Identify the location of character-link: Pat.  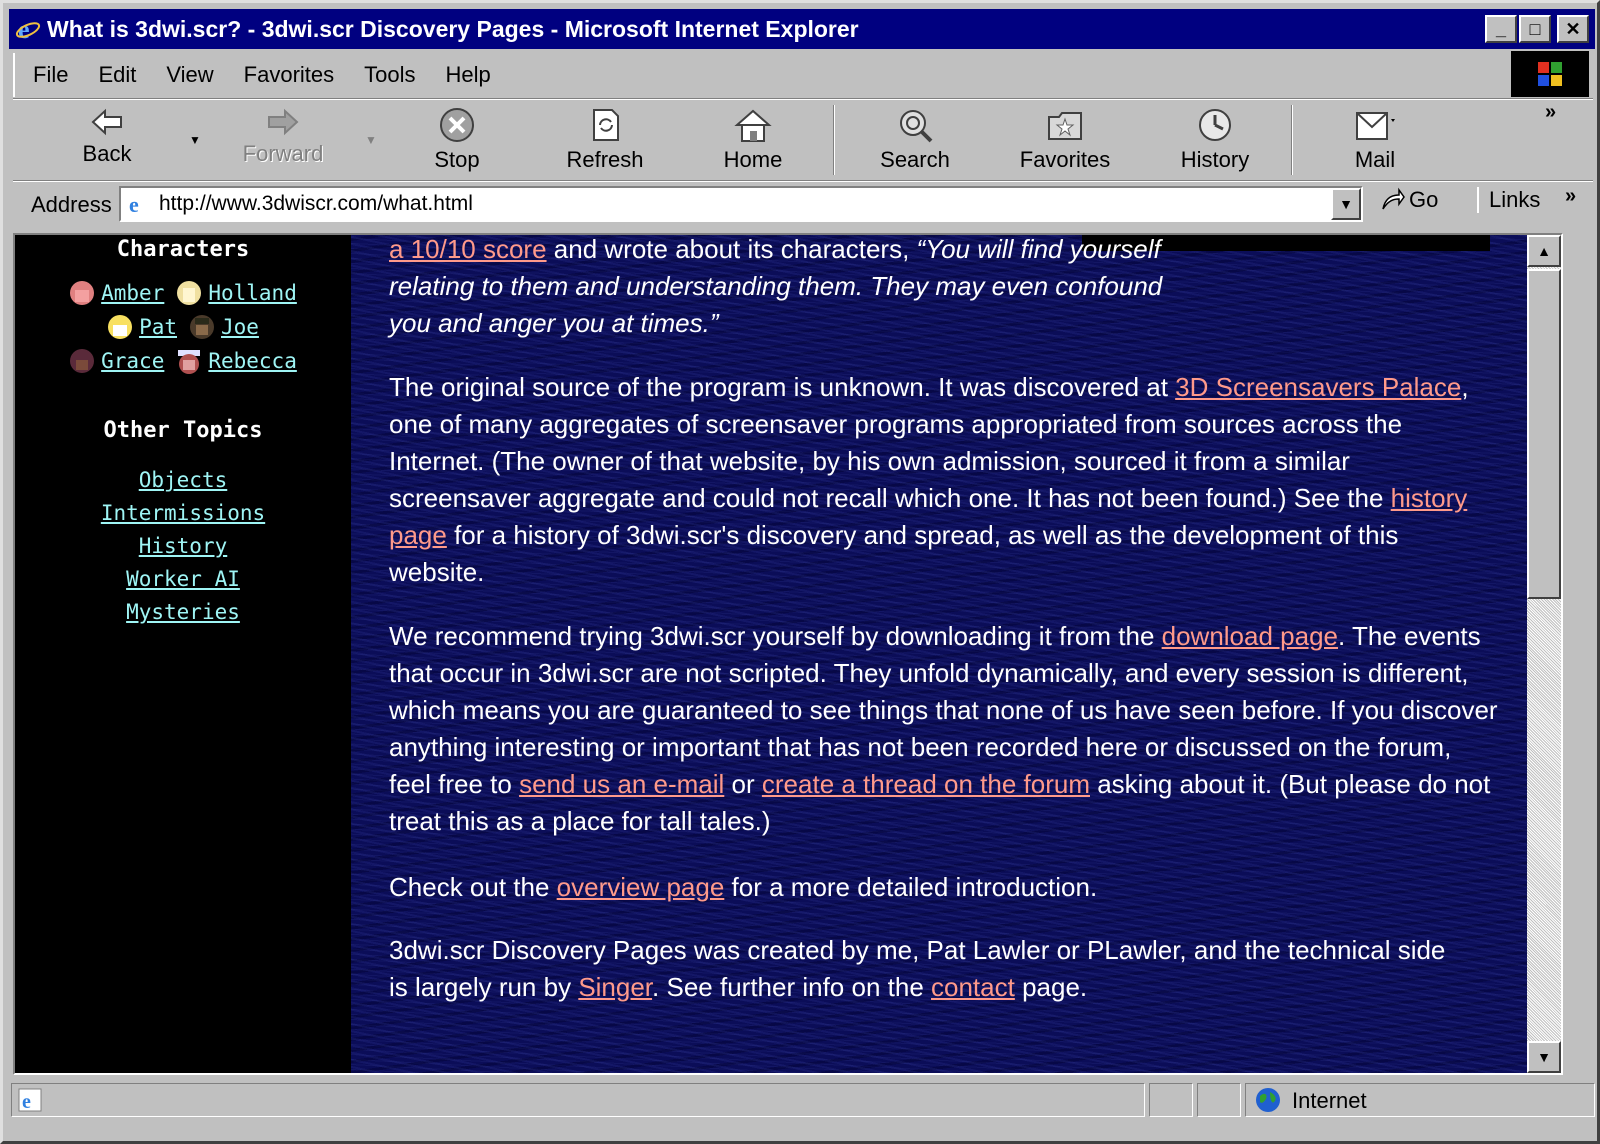
(158, 327).